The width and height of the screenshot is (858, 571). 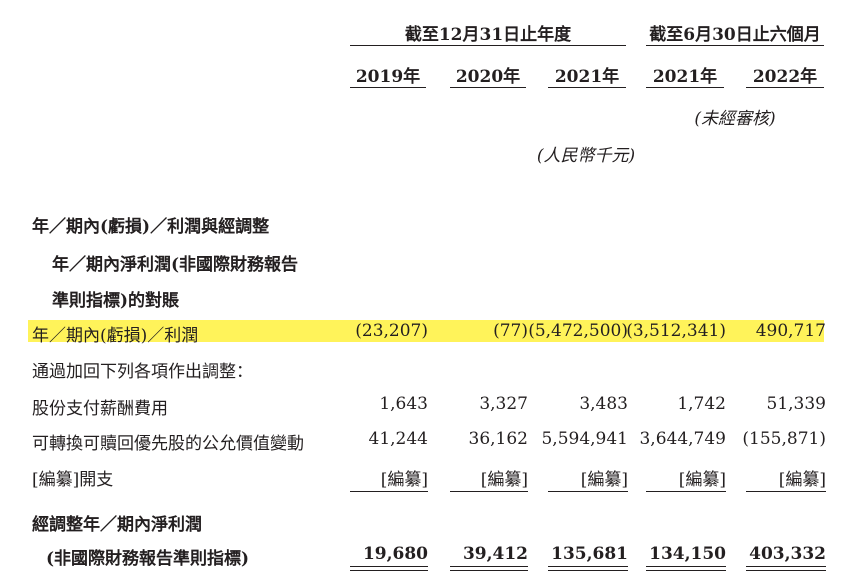 I want to click on row-label-redacted-expenses: [編纂]開支, so click(x=73, y=480).